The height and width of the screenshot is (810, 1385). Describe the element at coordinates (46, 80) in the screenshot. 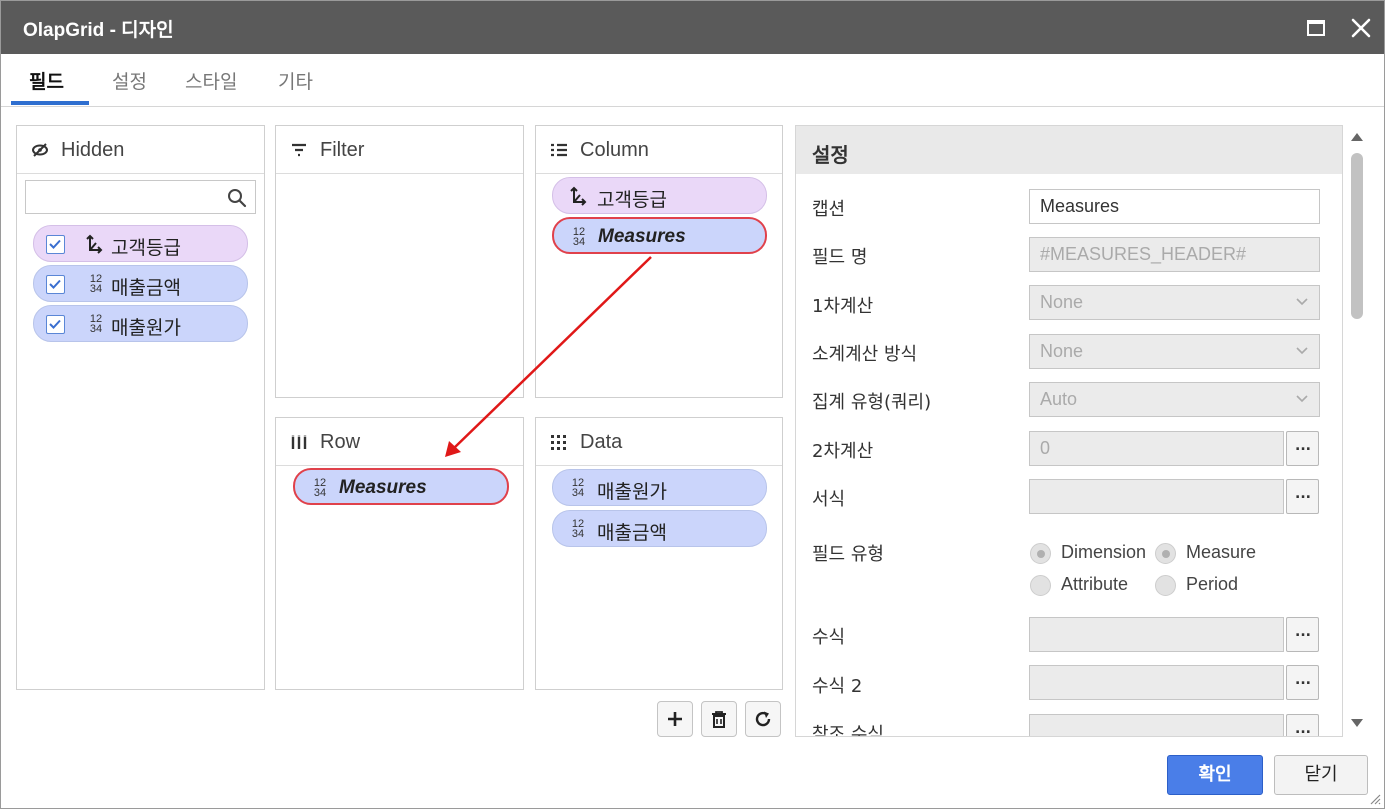

I see `tab-fields: 필드` at that location.